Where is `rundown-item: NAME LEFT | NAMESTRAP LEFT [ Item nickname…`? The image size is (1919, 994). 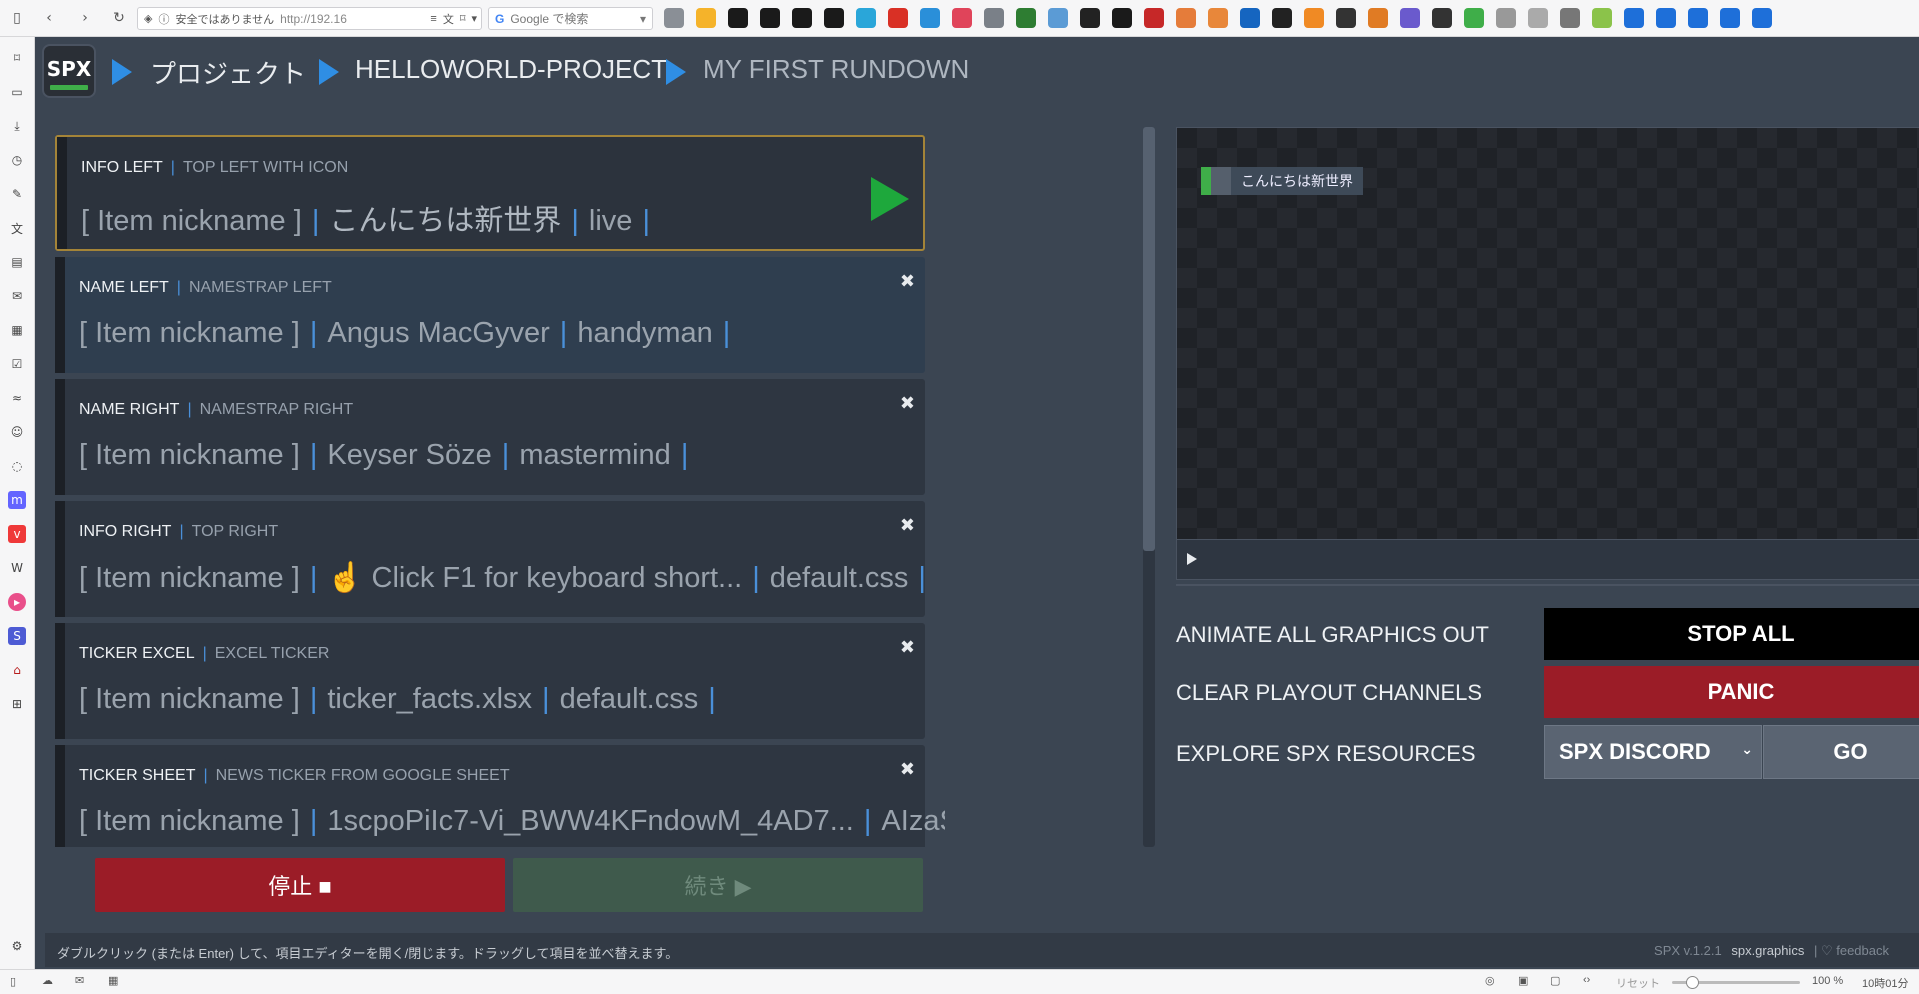 rundown-item: NAME LEFT | NAMESTRAP LEFT [ Item nickname… is located at coordinates (490, 315).